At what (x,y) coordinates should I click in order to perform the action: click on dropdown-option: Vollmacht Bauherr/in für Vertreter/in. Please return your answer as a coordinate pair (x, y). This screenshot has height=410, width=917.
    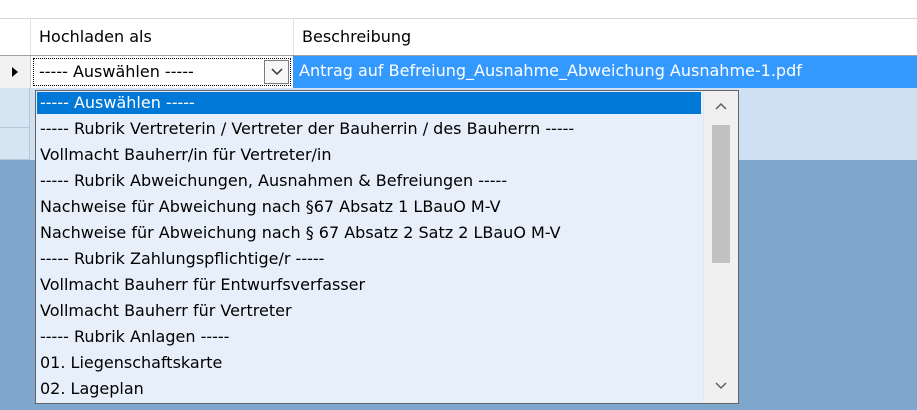
    Looking at the image, I should click on (186, 155).